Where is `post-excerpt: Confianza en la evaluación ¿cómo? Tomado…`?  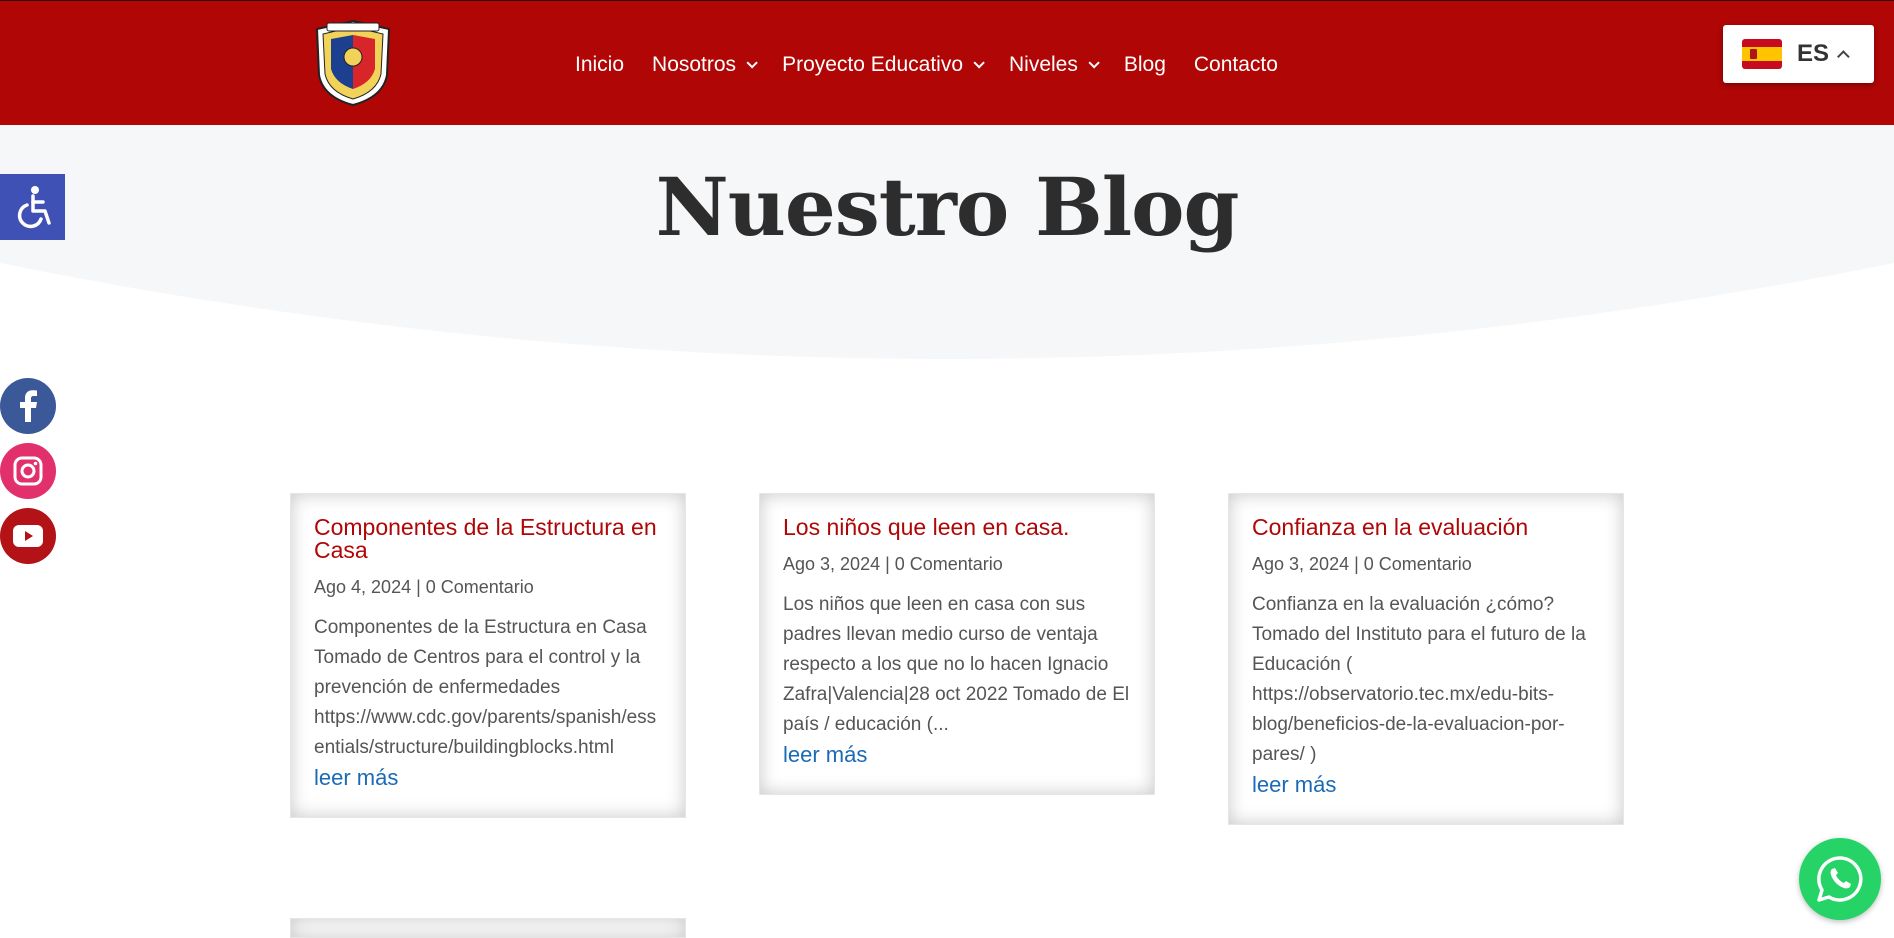
post-excerpt: Confianza en la evaluación ¿cómo? Tomado… is located at coordinates (1419, 679).